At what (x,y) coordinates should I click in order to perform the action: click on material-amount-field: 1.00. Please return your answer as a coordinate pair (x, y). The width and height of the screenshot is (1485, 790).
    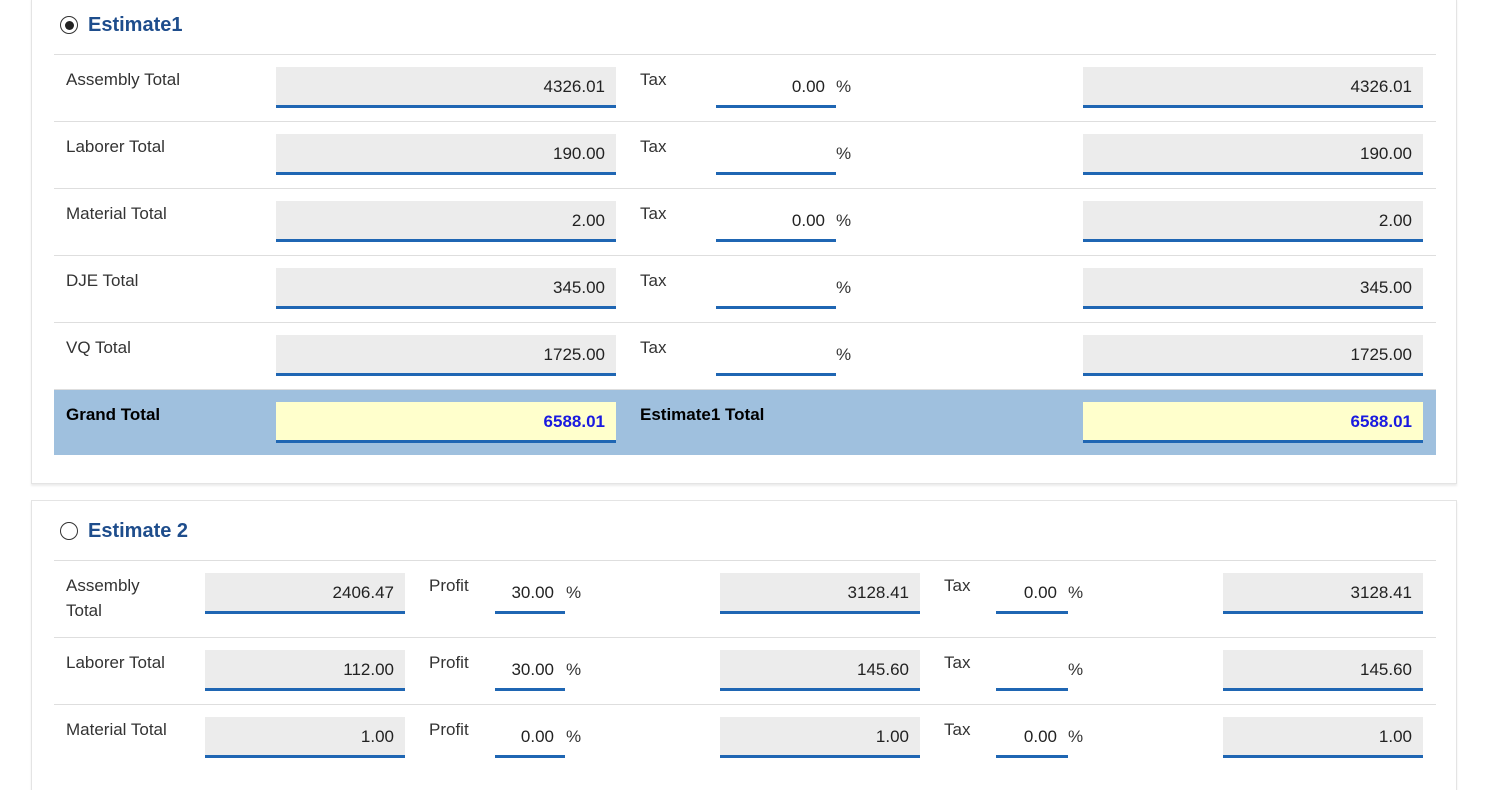
    Looking at the image, I should click on (305, 737).